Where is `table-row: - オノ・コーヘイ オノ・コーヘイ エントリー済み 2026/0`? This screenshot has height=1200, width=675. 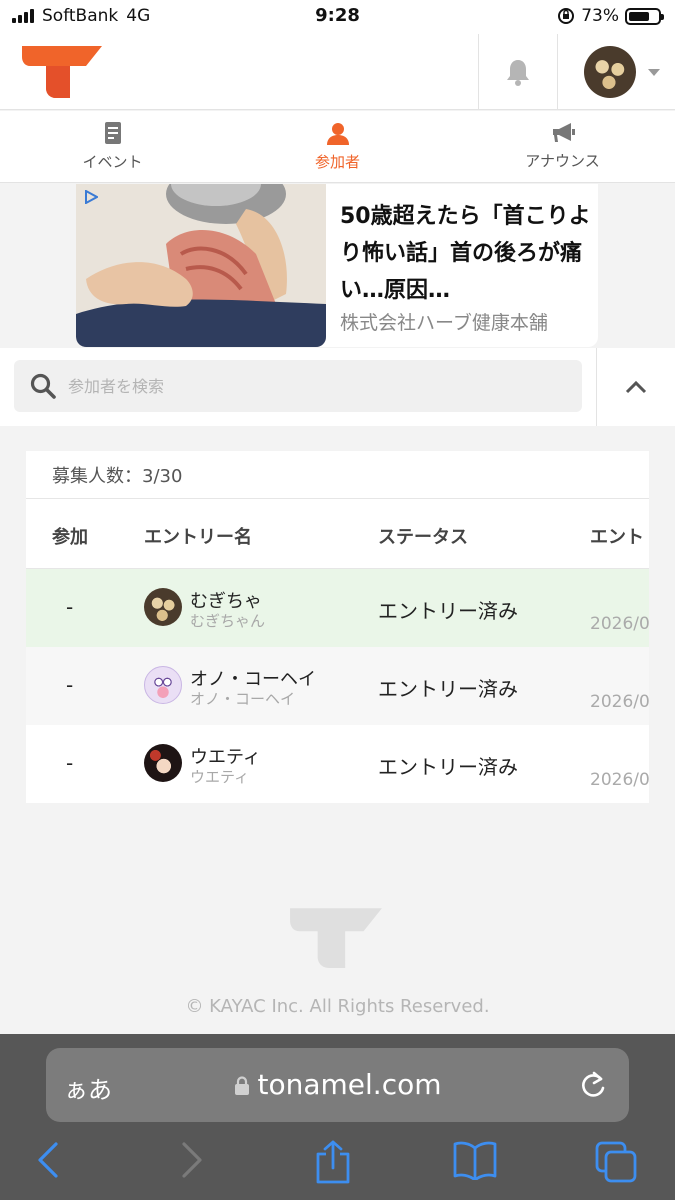
table-row: - オノ・コーヘイ オノ・コーヘイ エントリー済み 2026/0 is located at coordinates (337, 686).